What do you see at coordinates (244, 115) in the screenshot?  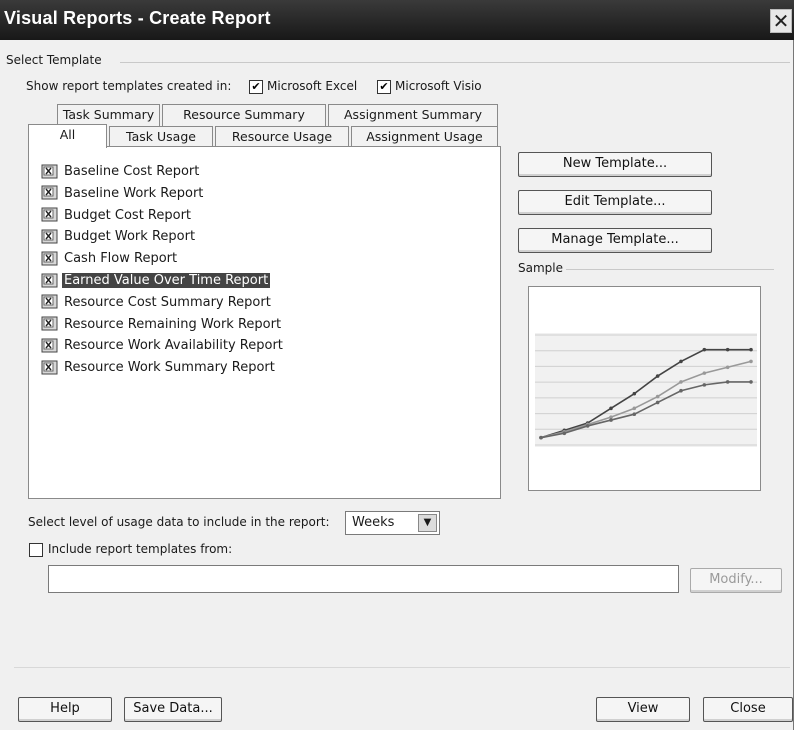 I see `tab-resource-summary: Resource Summary` at bounding box center [244, 115].